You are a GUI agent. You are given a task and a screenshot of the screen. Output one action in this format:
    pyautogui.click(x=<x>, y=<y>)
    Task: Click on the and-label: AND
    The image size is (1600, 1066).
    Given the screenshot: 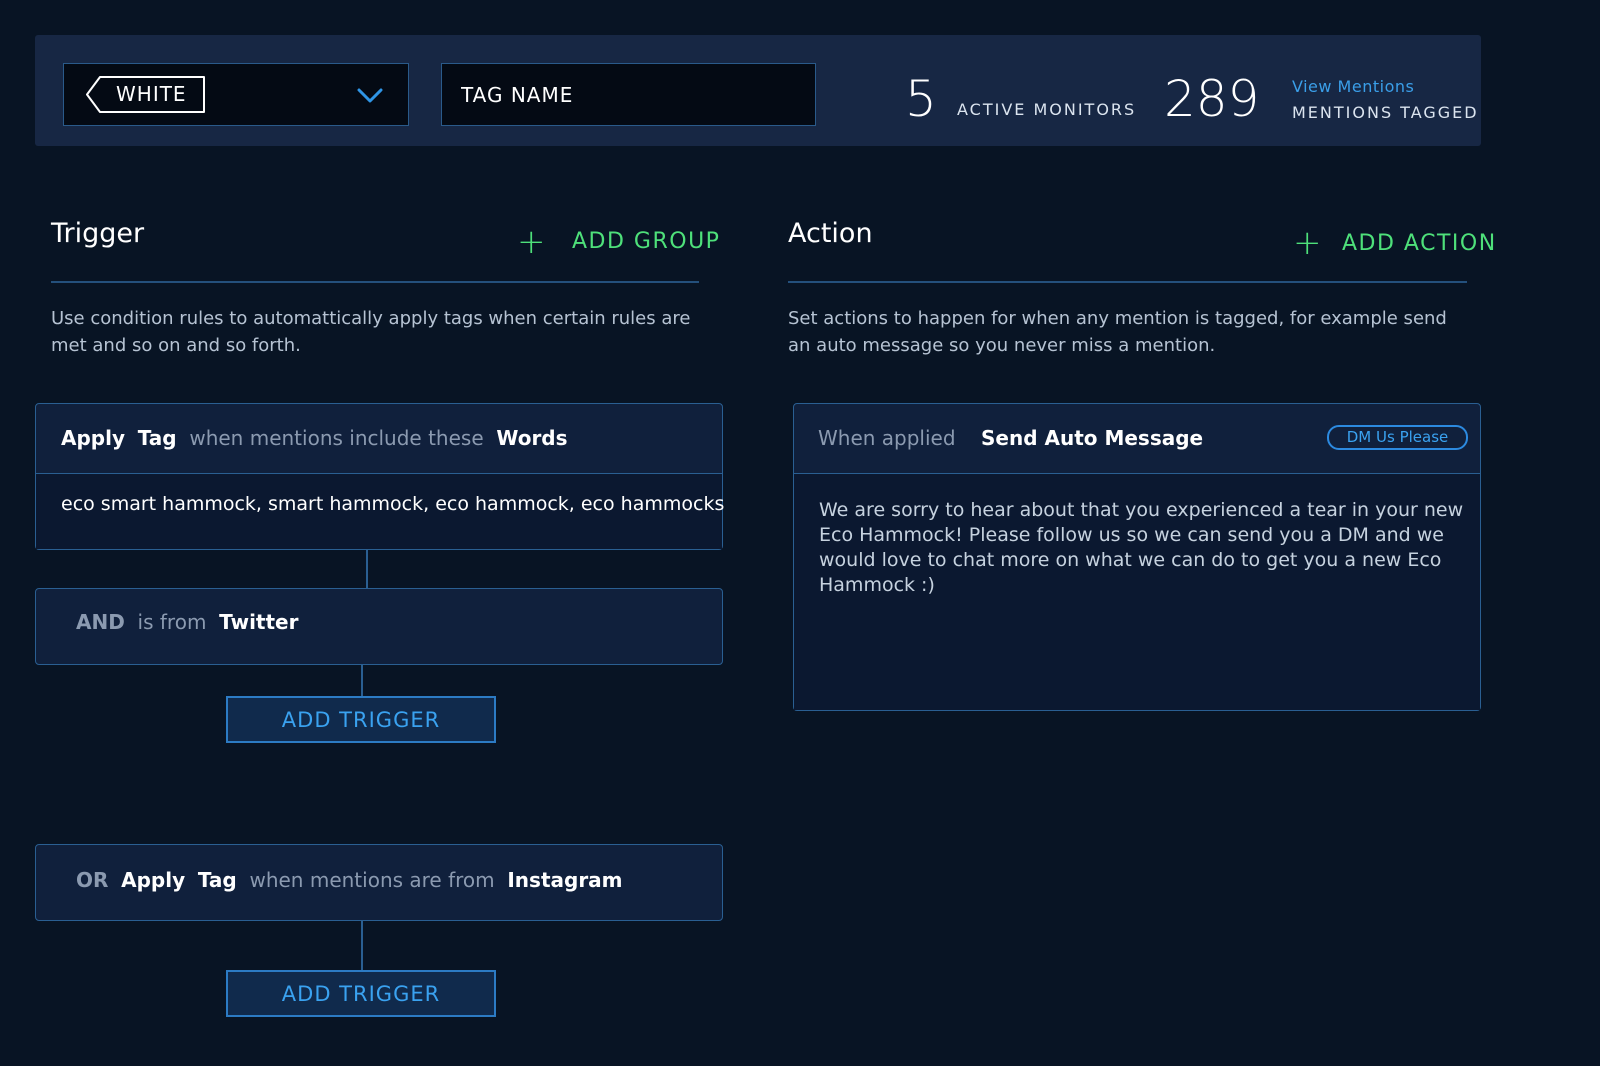 What is the action you would take?
    pyautogui.click(x=100, y=622)
    